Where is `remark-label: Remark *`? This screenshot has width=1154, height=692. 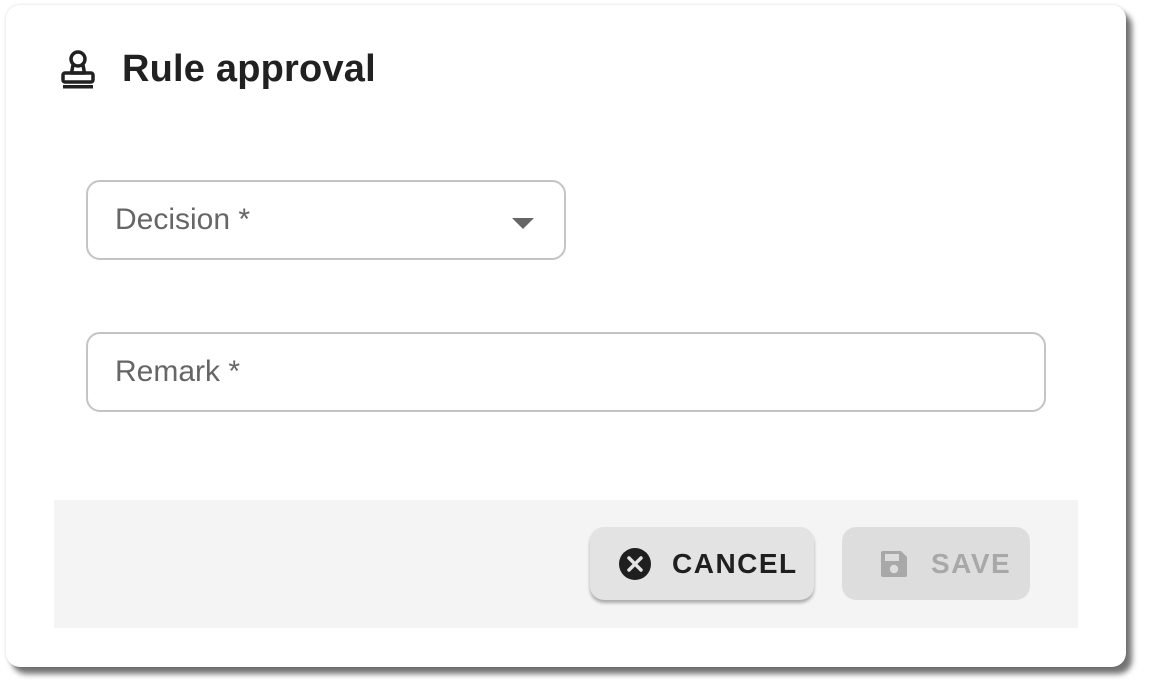
remark-label: Remark * is located at coordinates (178, 371).